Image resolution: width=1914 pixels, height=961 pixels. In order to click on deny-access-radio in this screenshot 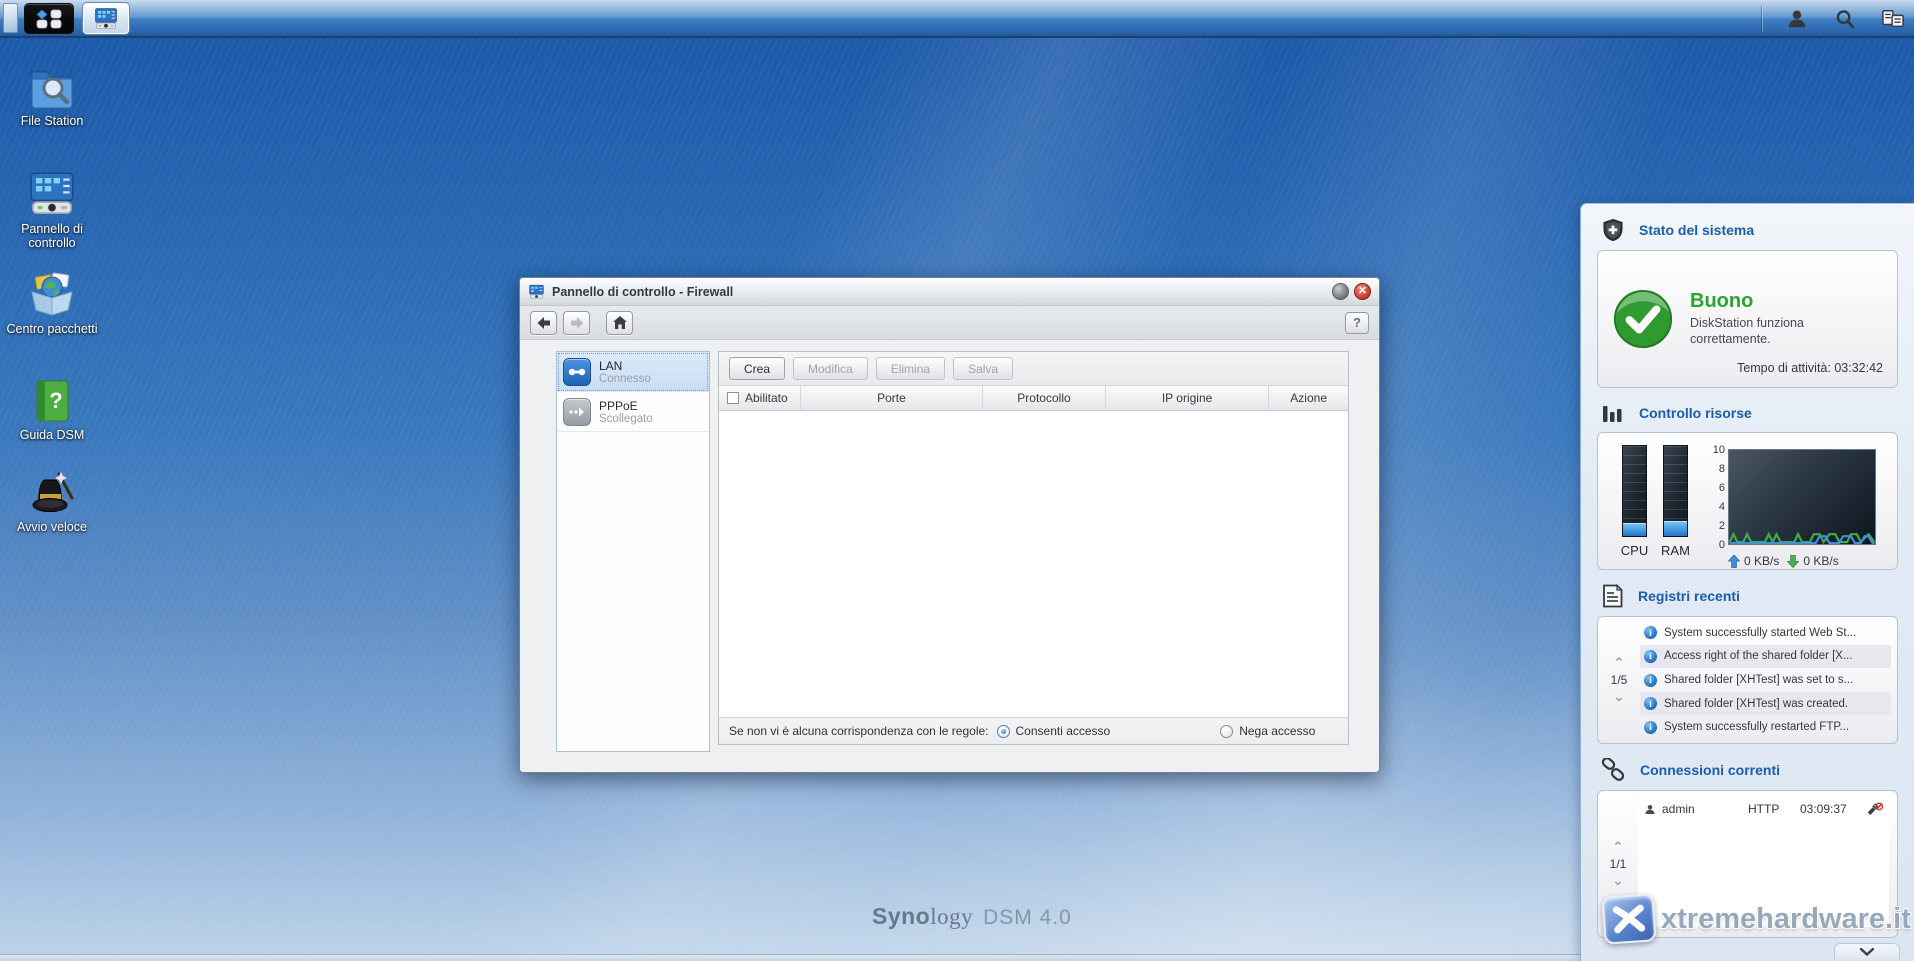, I will do `click(1227, 731)`.